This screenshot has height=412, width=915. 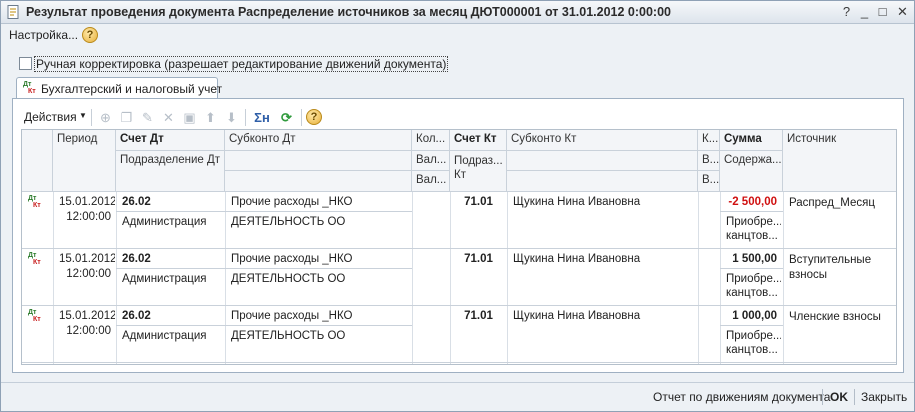 I want to click on add-icon: ⊕, so click(x=105, y=117).